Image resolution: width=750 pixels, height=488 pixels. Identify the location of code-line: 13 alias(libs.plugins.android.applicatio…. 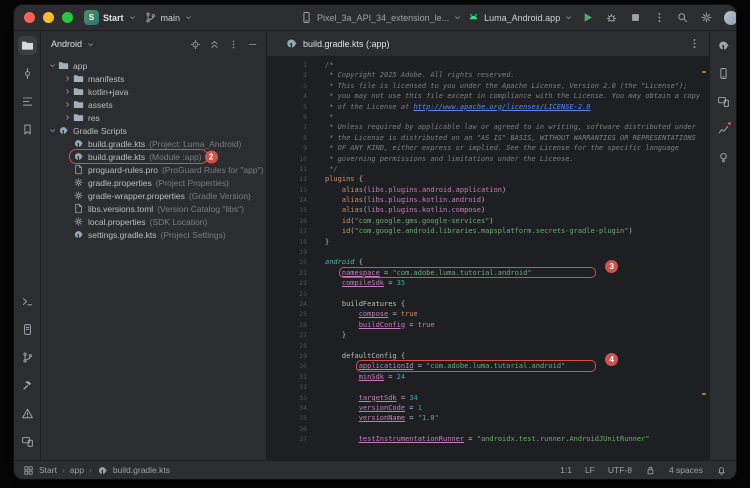
(488, 190).